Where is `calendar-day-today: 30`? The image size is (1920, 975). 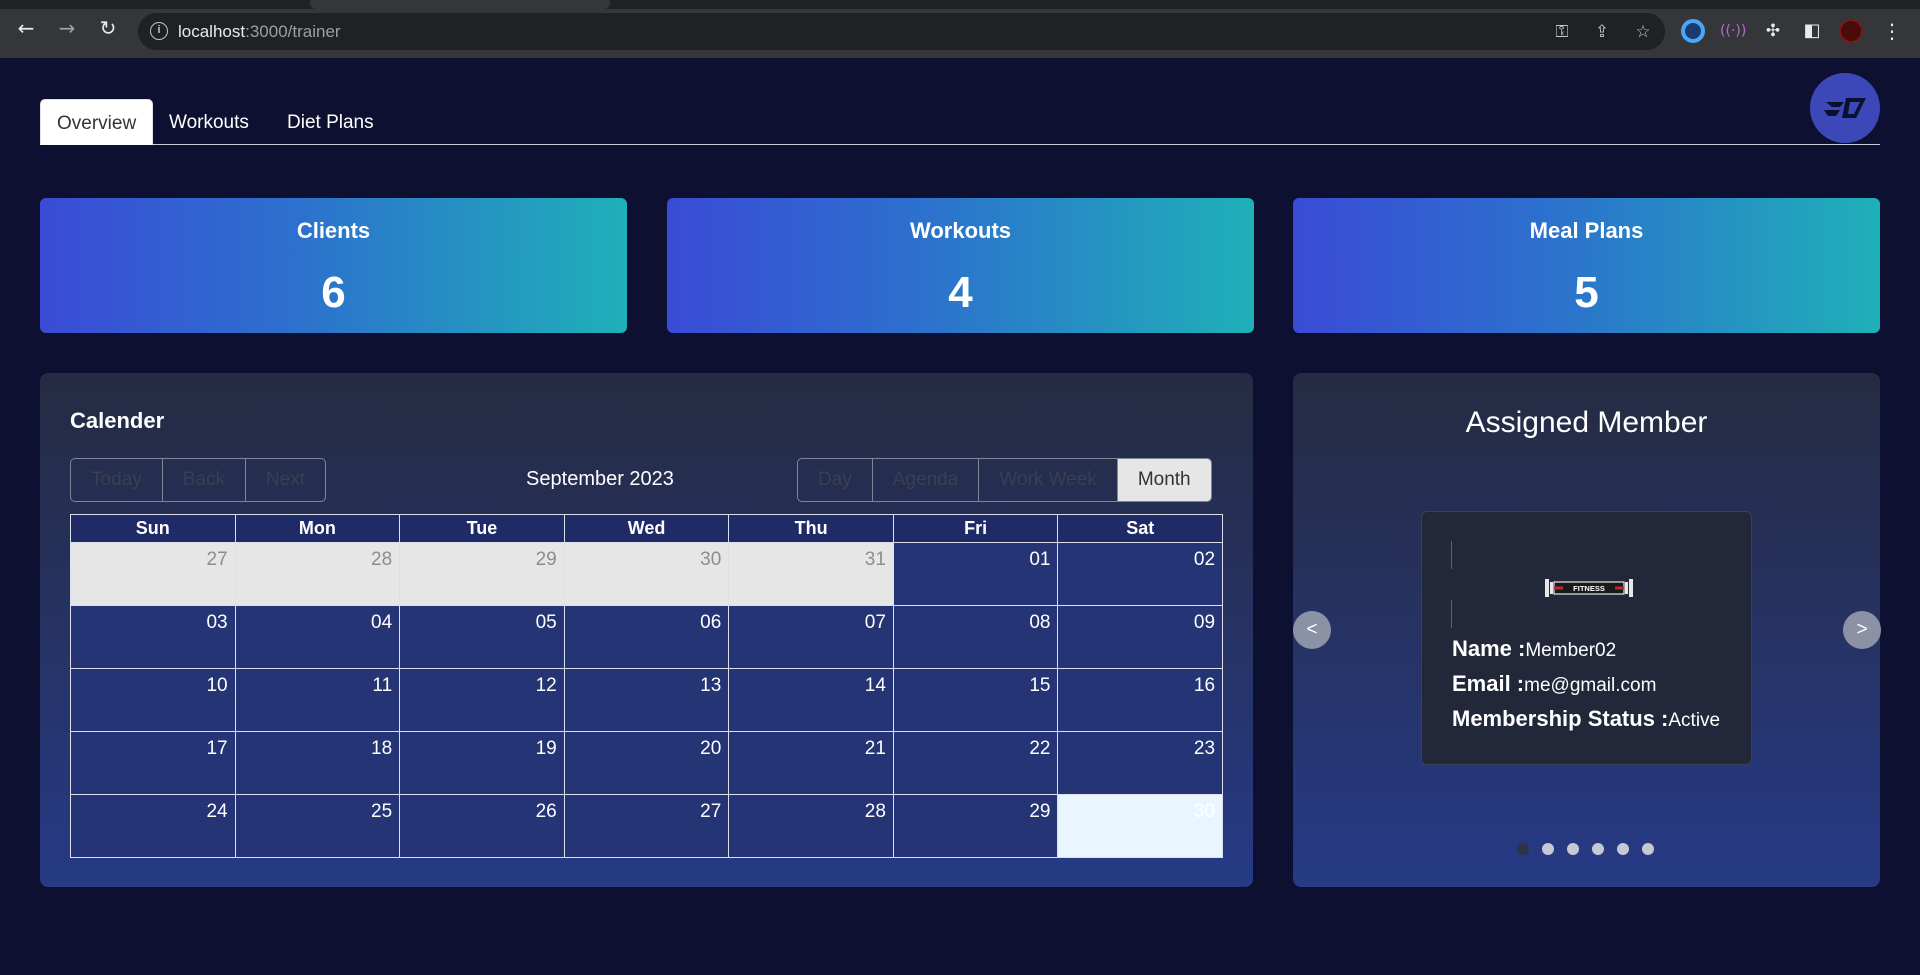 calendar-day-today: 30 is located at coordinates (1140, 826).